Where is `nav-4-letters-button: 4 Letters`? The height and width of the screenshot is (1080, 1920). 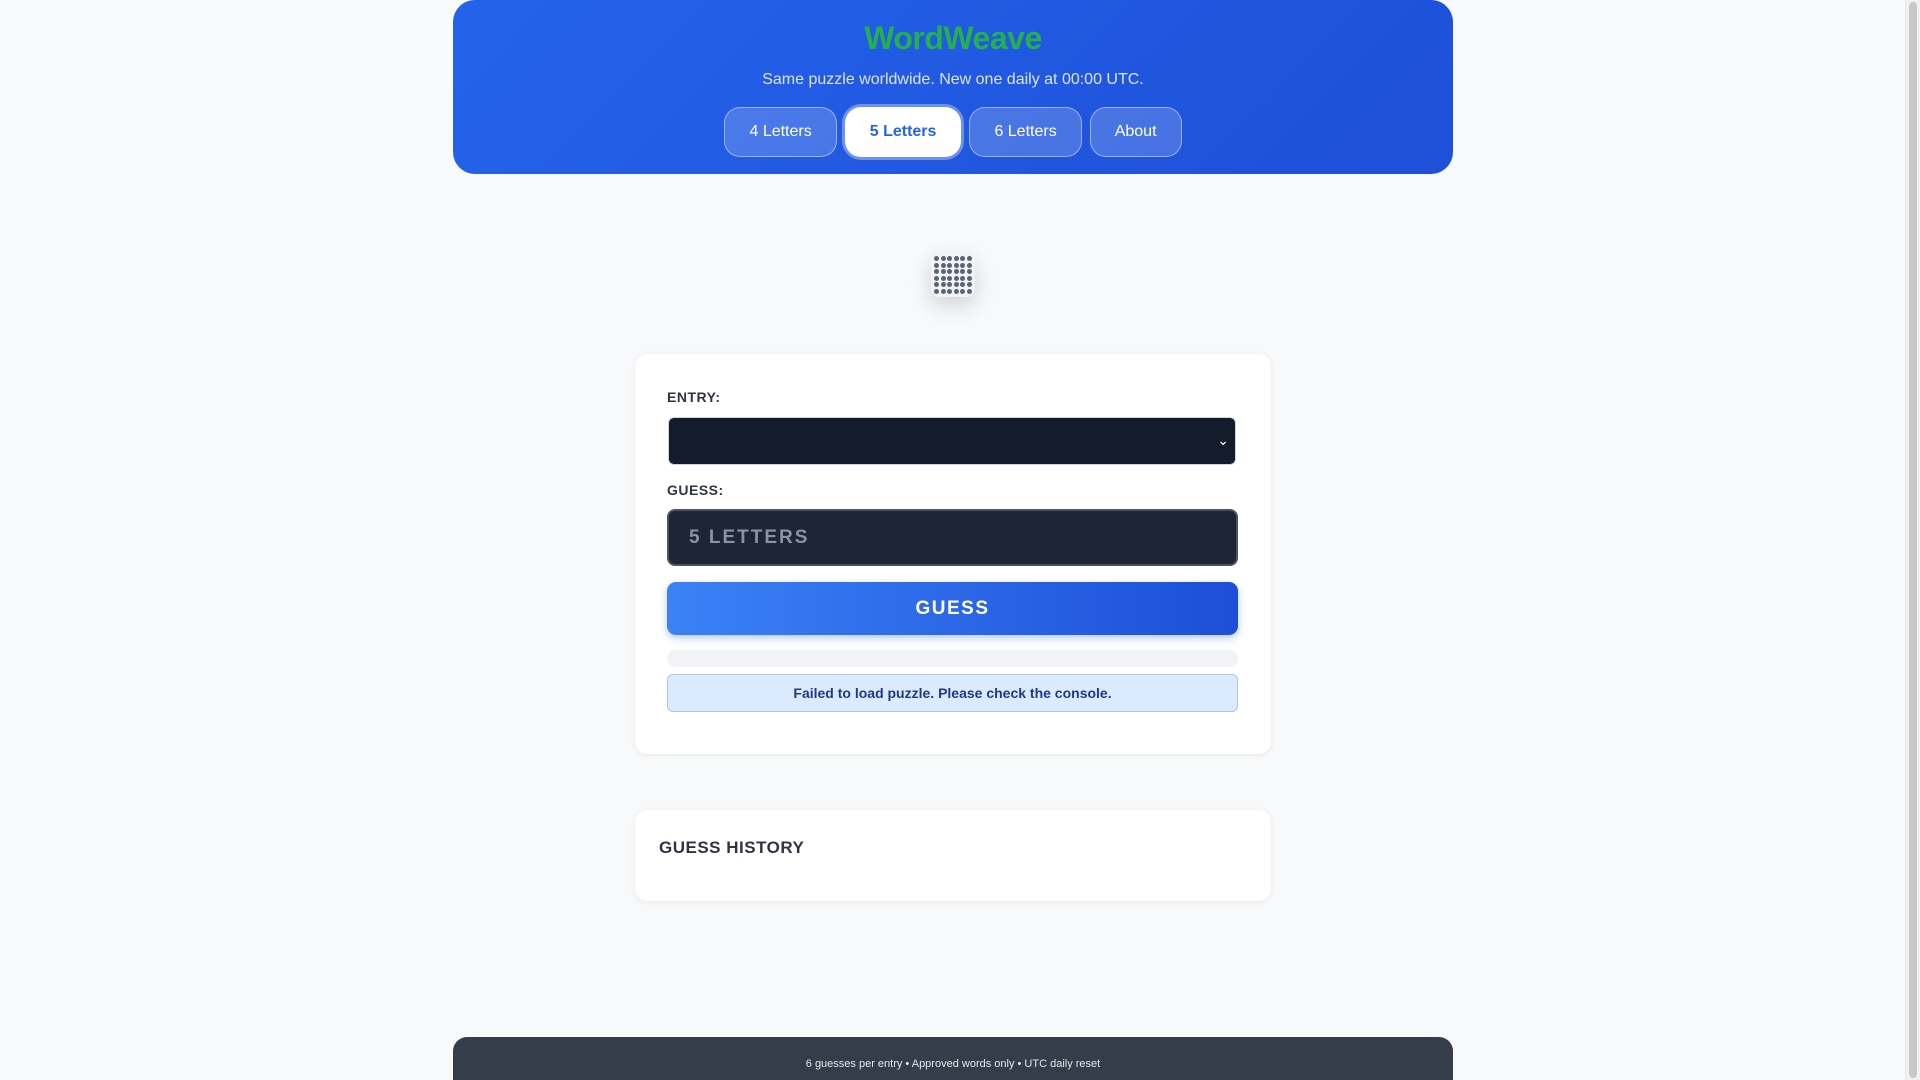
nav-4-letters-button: 4 Letters is located at coordinates (780, 132).